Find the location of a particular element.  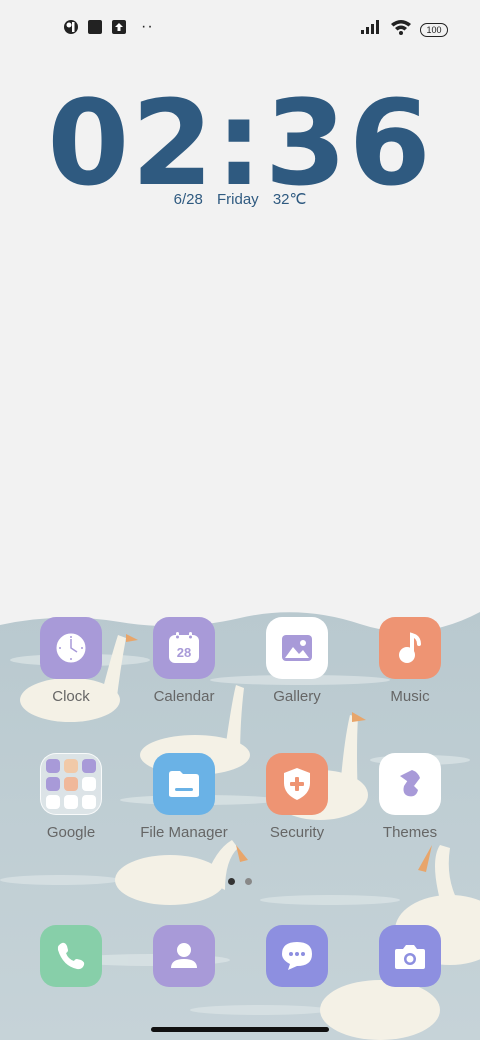

status-right: 100 is located at coordinates (404, 29).